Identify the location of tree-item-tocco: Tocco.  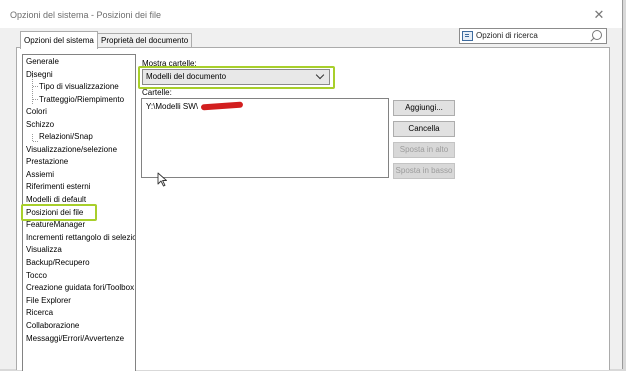
(36, 276).